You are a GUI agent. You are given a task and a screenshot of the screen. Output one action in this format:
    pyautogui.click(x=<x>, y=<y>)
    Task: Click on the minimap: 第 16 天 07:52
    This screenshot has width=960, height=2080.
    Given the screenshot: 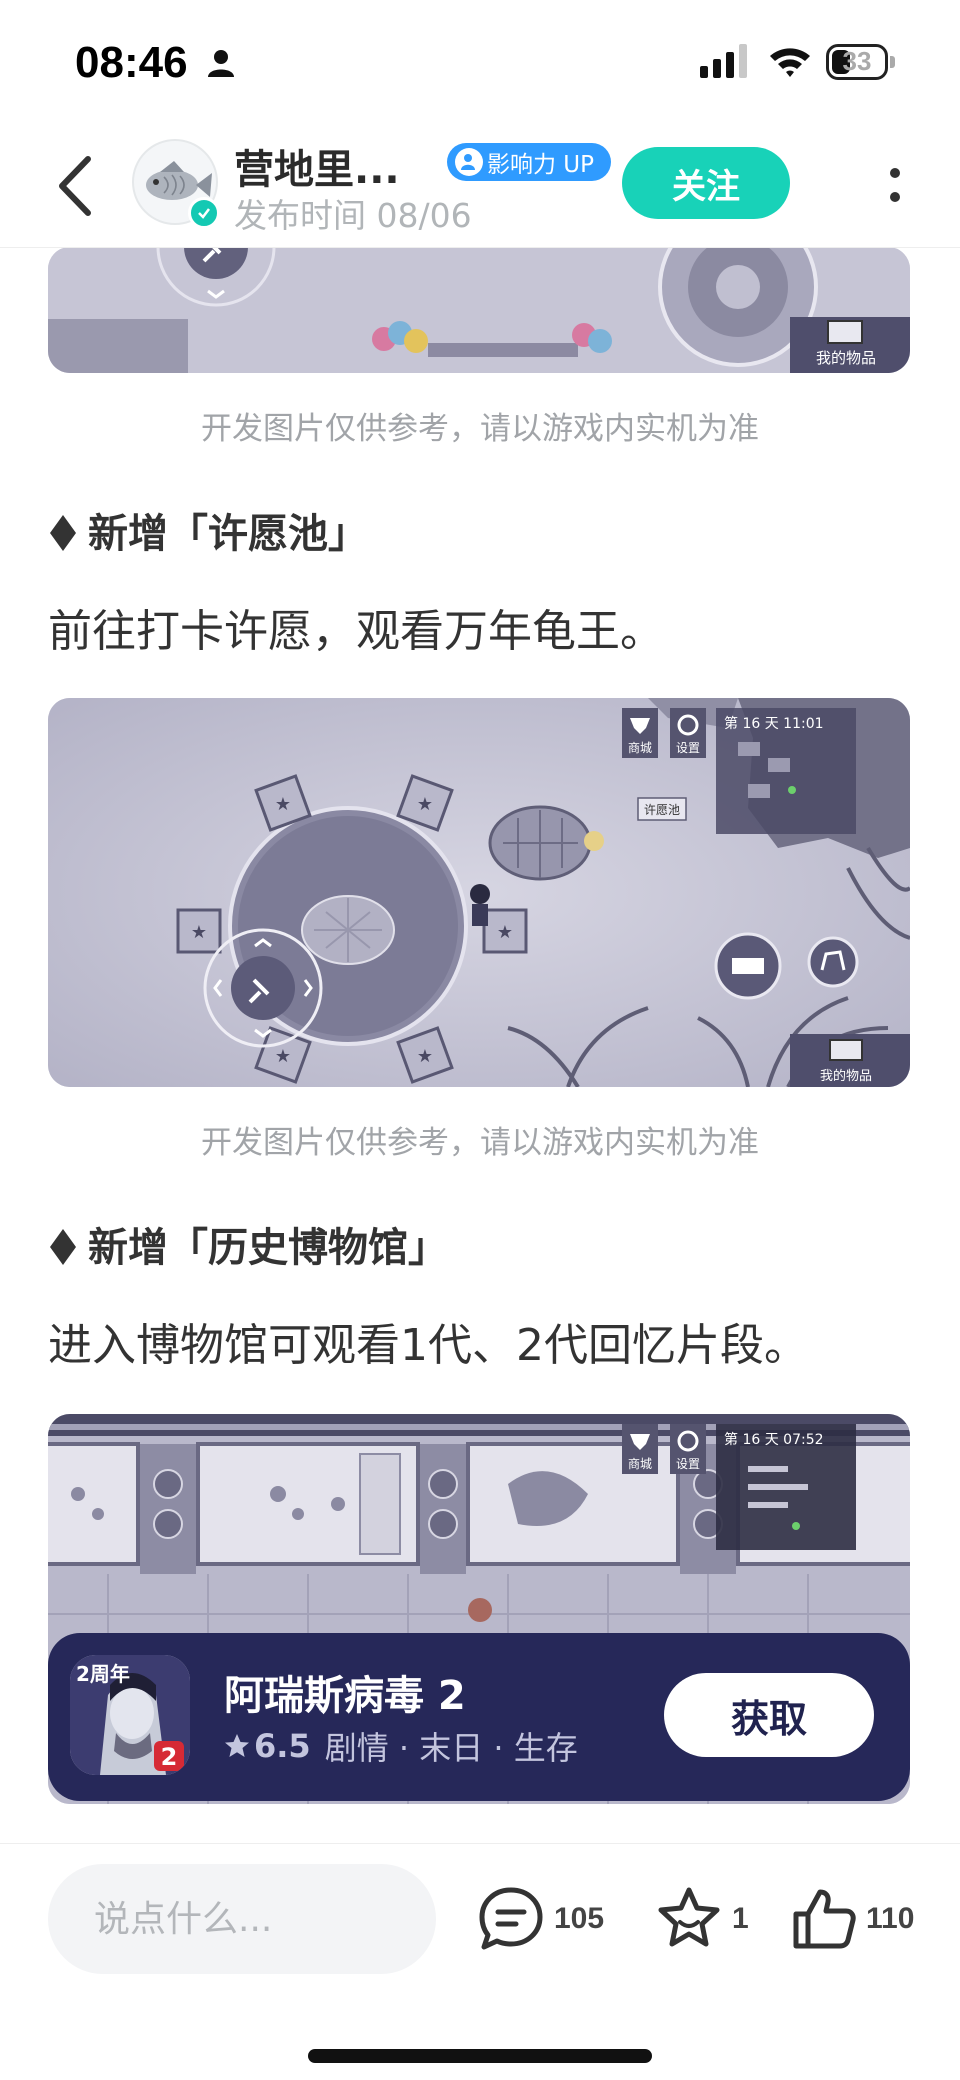 What is the action you would take?
    pyautogui.click(x=786, y=1487)
    